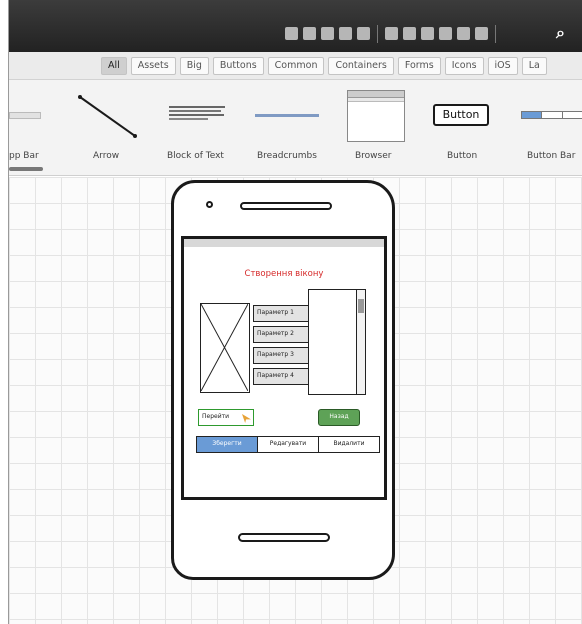  Describe the element at coordinates (114, 66) in the screenshot. I see `tab-all: All` at that location.